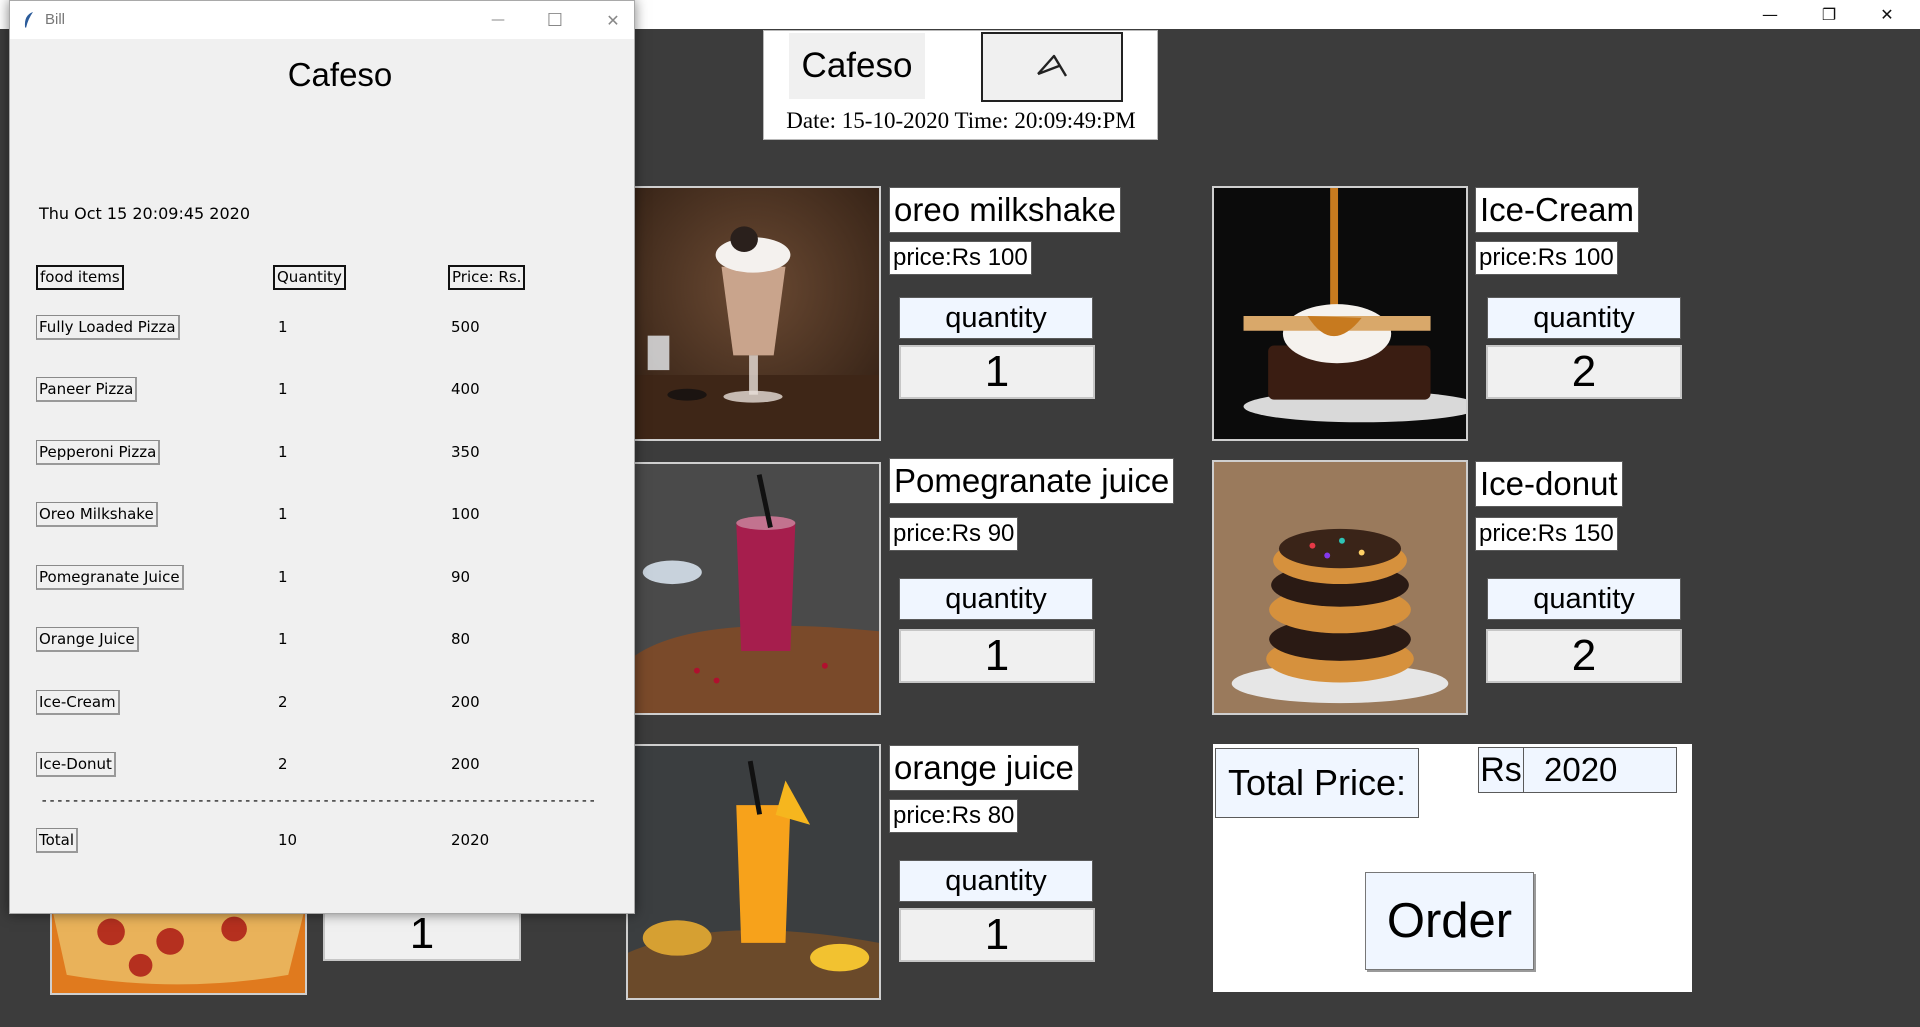  What do you see at coordinates (984, 768) in the screenshot?
I see `product-name-orange-juice: orange juice` at bounding box center [984, 768].